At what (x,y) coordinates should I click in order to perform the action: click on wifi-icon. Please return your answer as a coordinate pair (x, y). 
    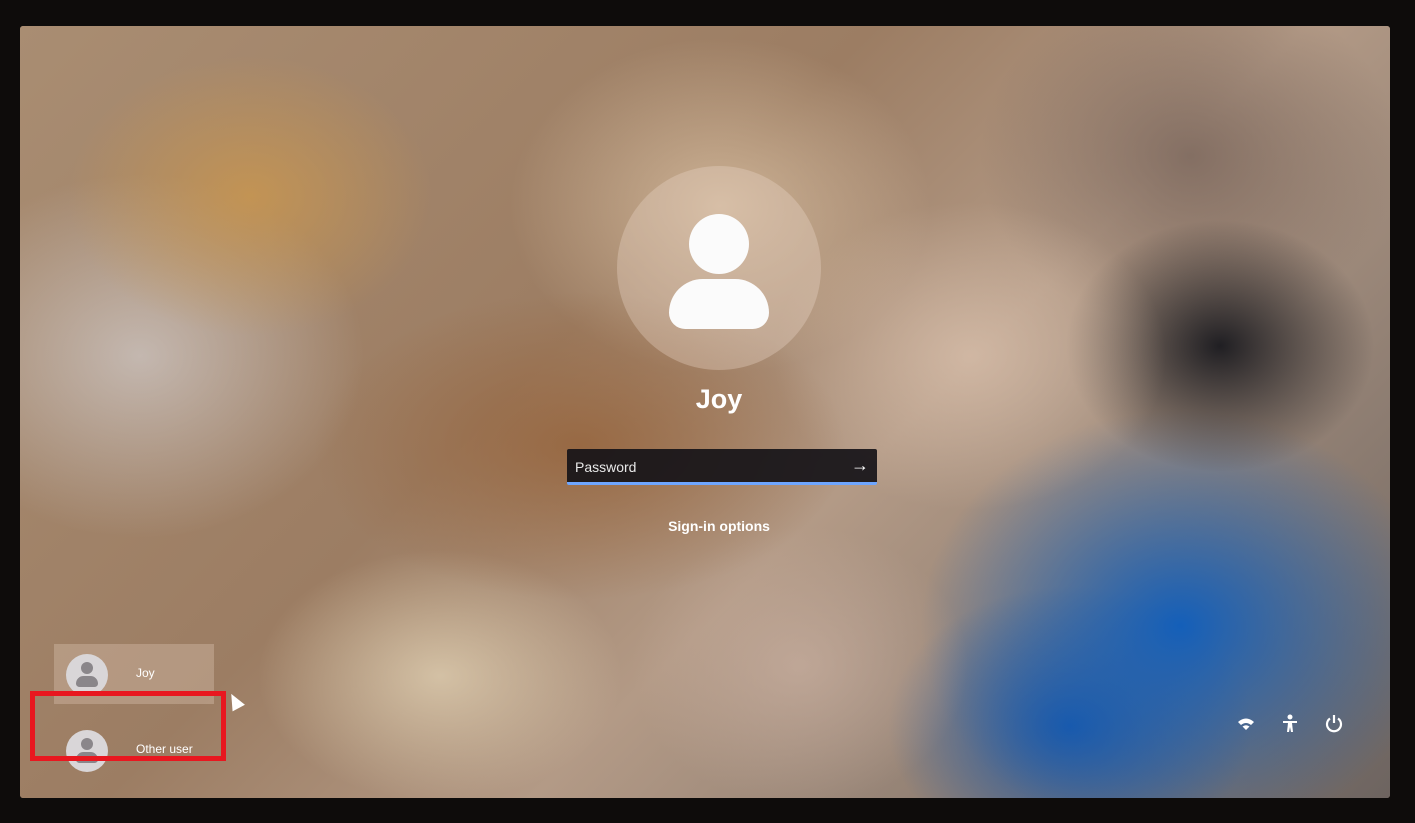
    Looking at the image, I should click on (1246, 724).